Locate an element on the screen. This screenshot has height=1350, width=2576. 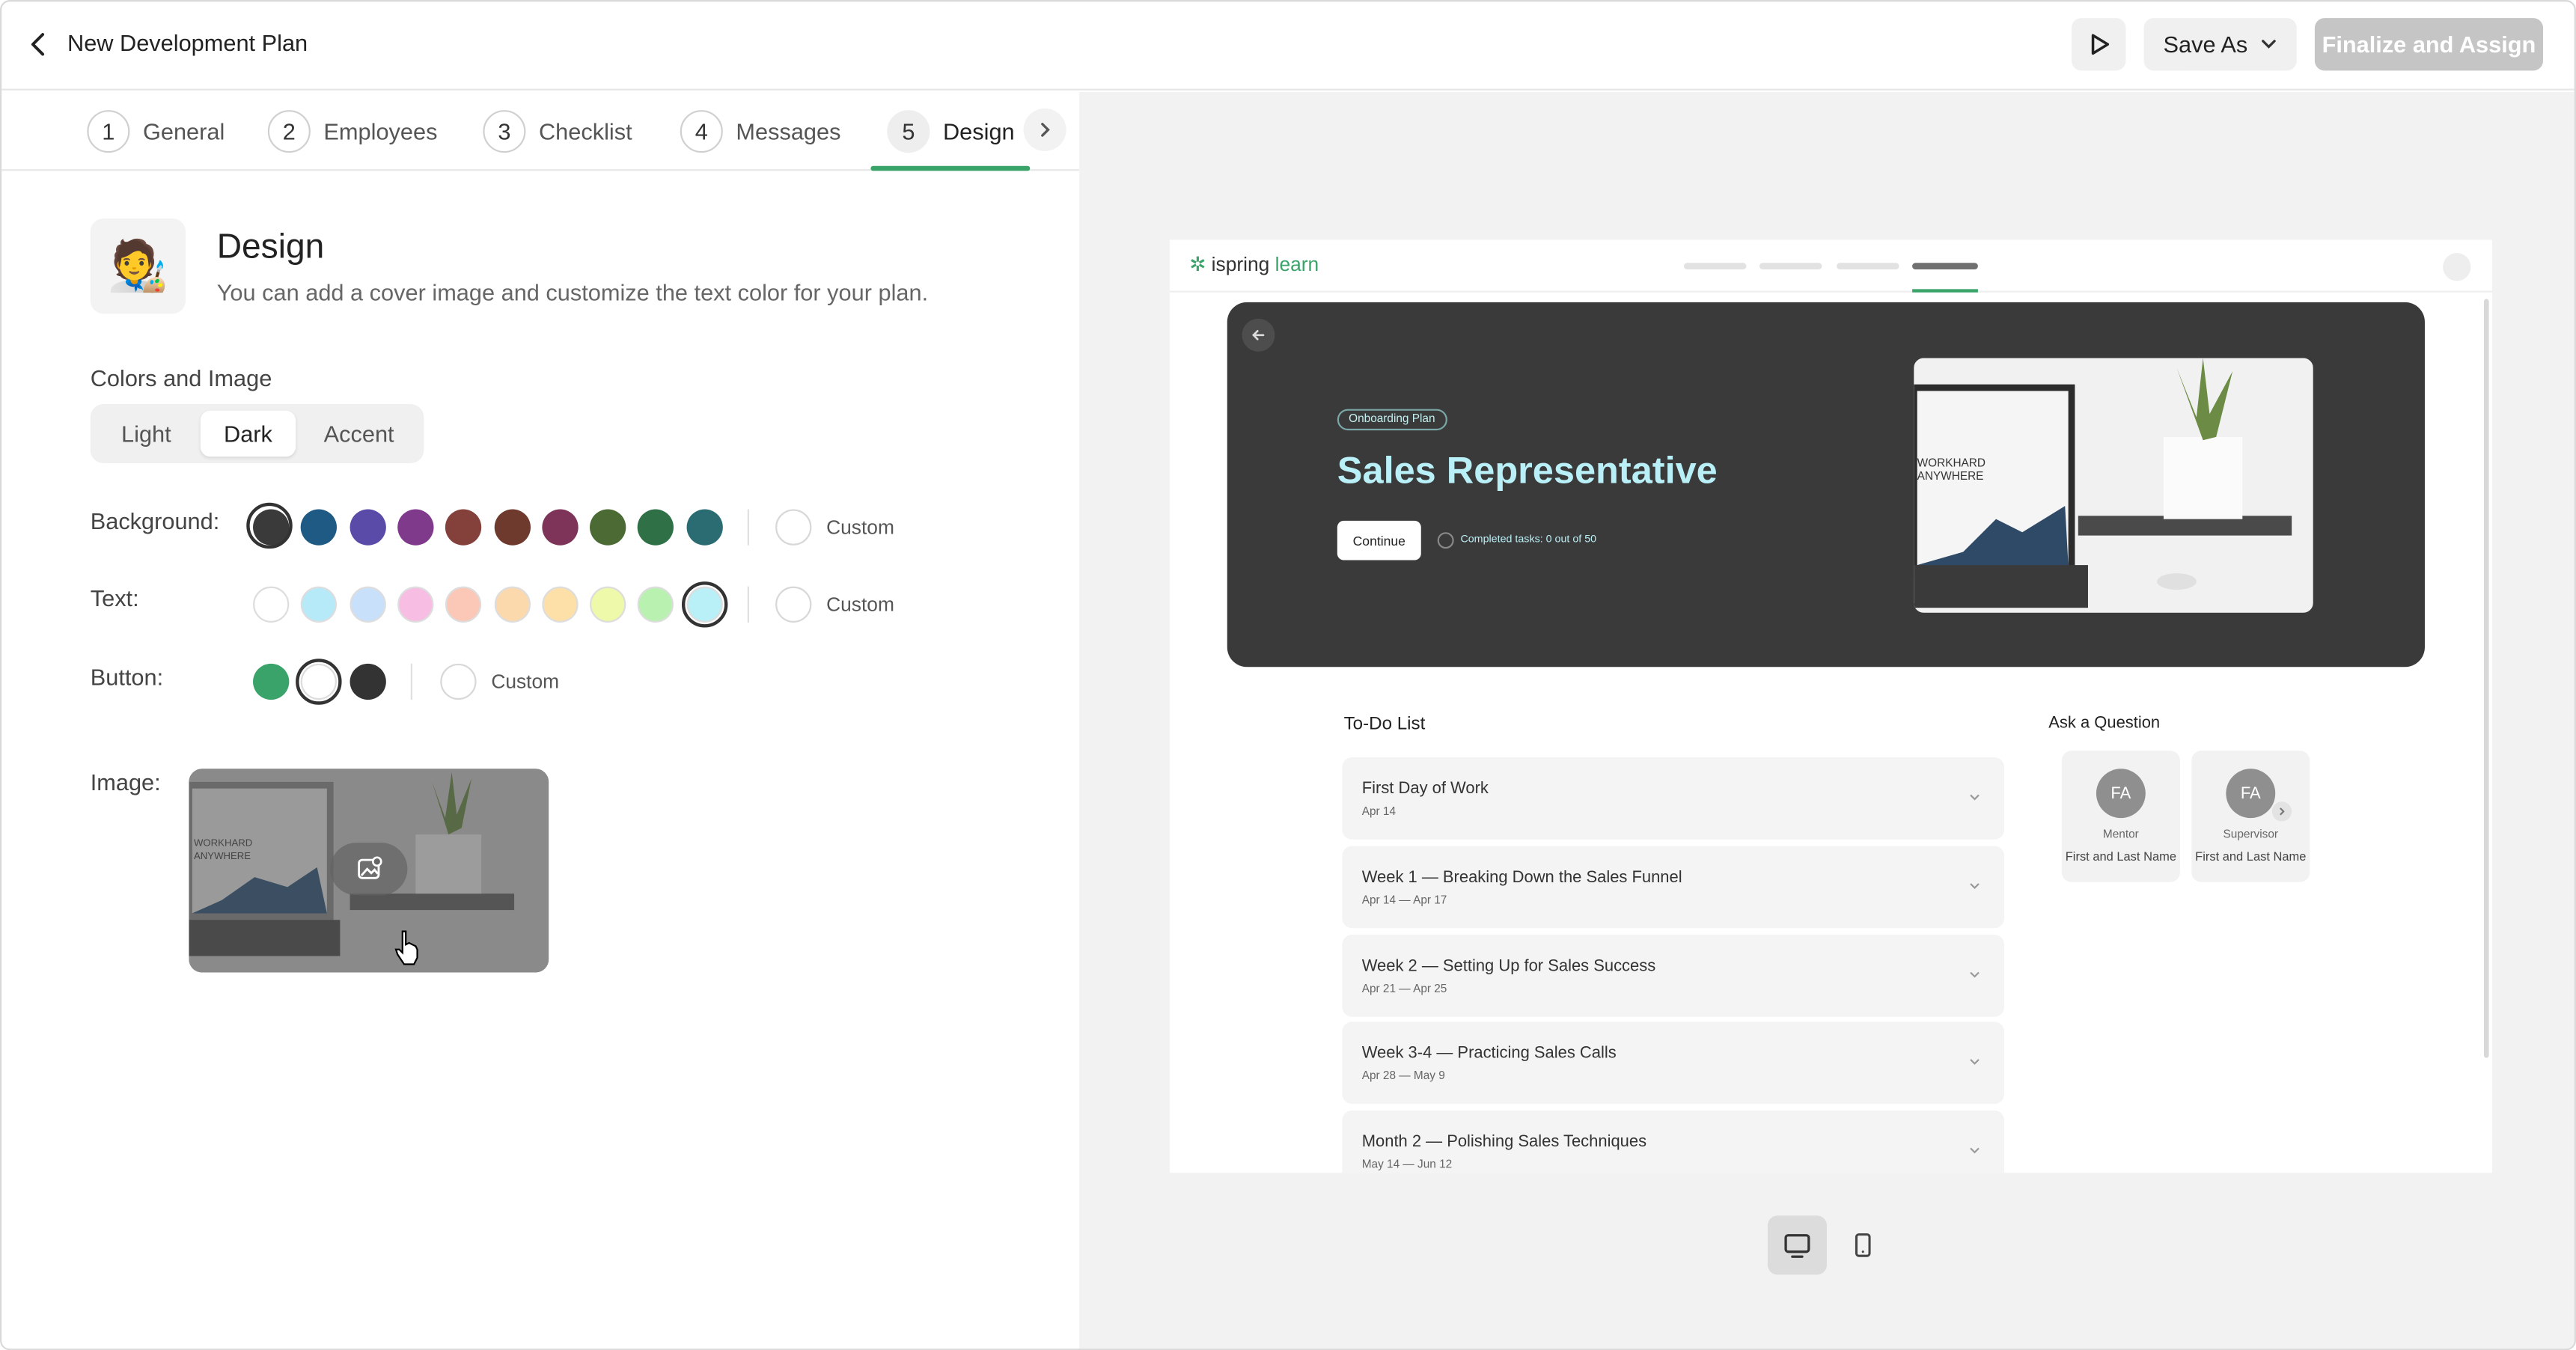
todo-item-date: Apr 21 — Apr 25 is located at coordinates (1404, 989).